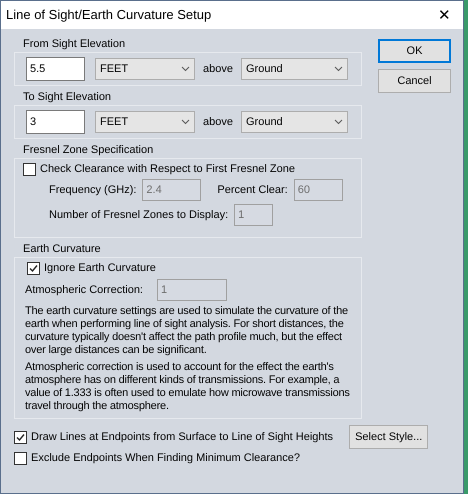 The height and width of the screenshot is (494, 468). What do you see at coordinates (444, 15) in the screenshot?
I see `close-button: ✕` at bounding box center [444, 15].